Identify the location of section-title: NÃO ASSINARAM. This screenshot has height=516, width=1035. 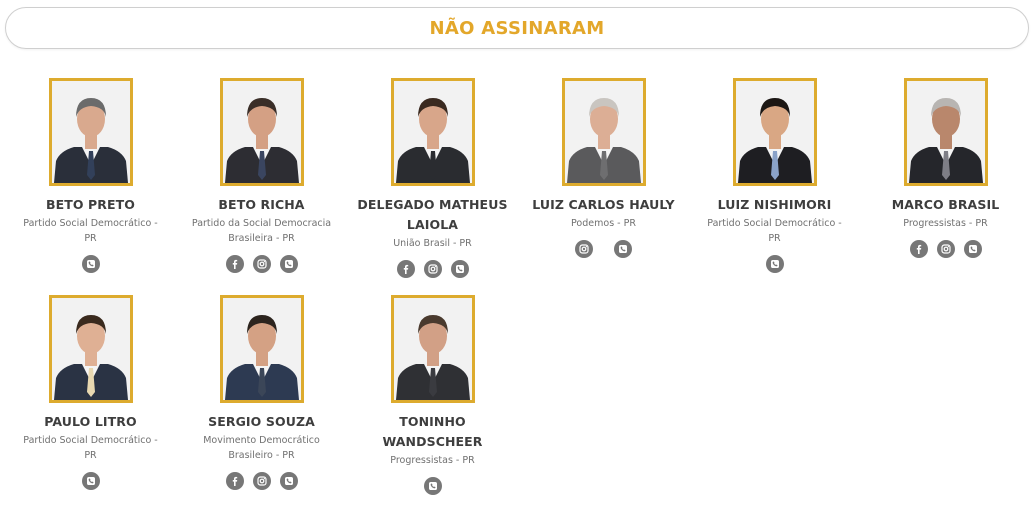
(517, 28).